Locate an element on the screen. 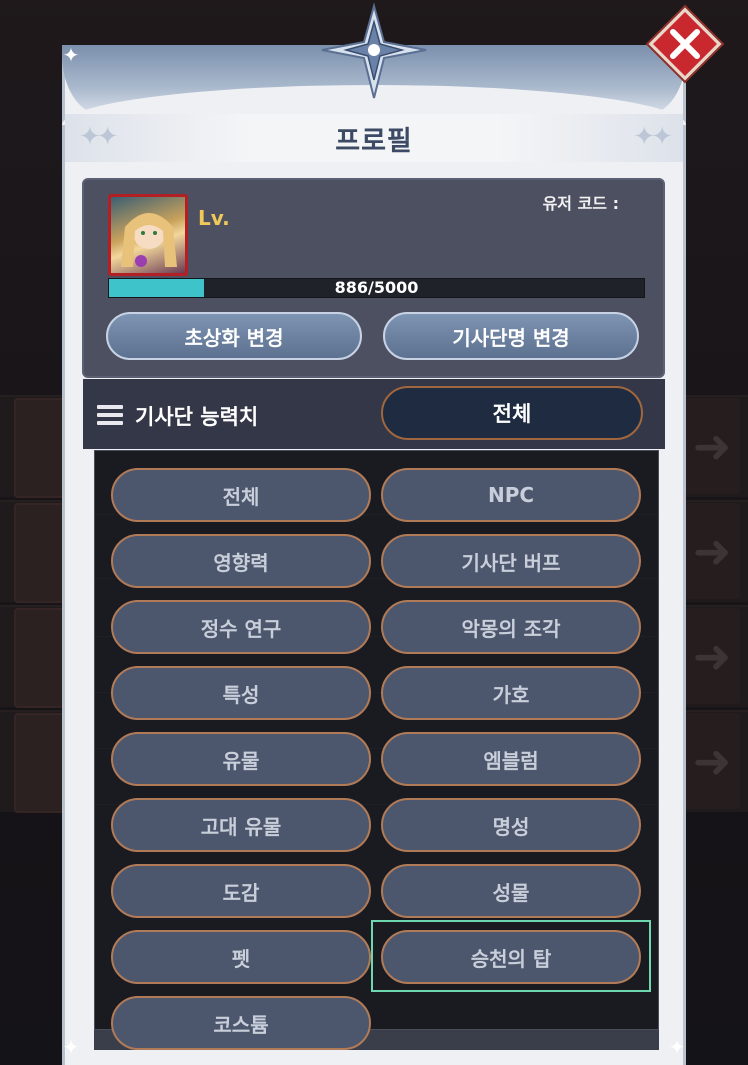  filter-option-relic: 유물 is located at coordinates (241, 759).